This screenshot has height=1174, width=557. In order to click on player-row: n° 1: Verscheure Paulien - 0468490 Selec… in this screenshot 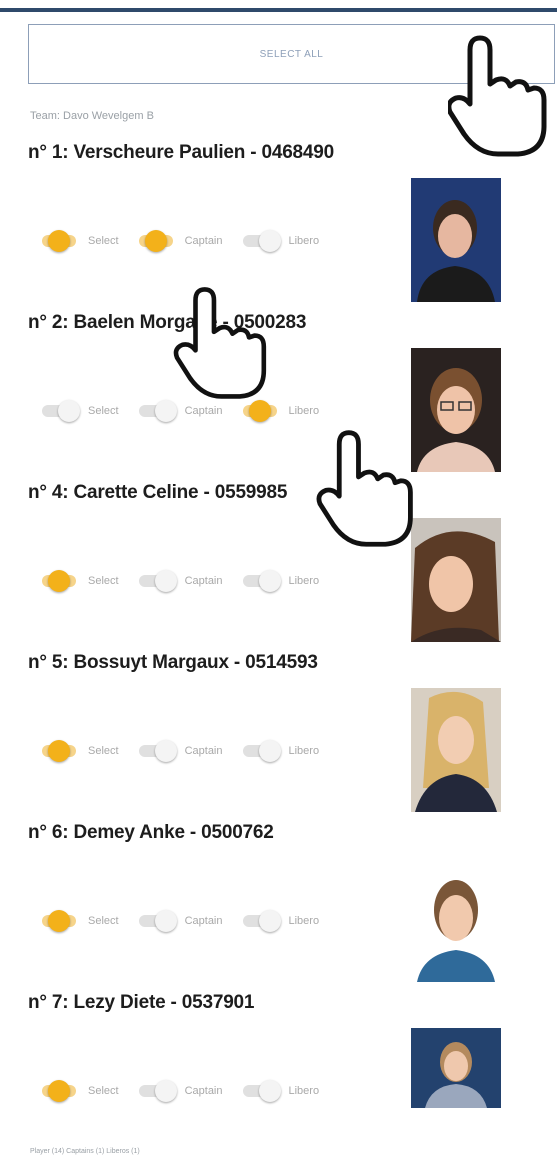, I will do `click(278, 227)`.